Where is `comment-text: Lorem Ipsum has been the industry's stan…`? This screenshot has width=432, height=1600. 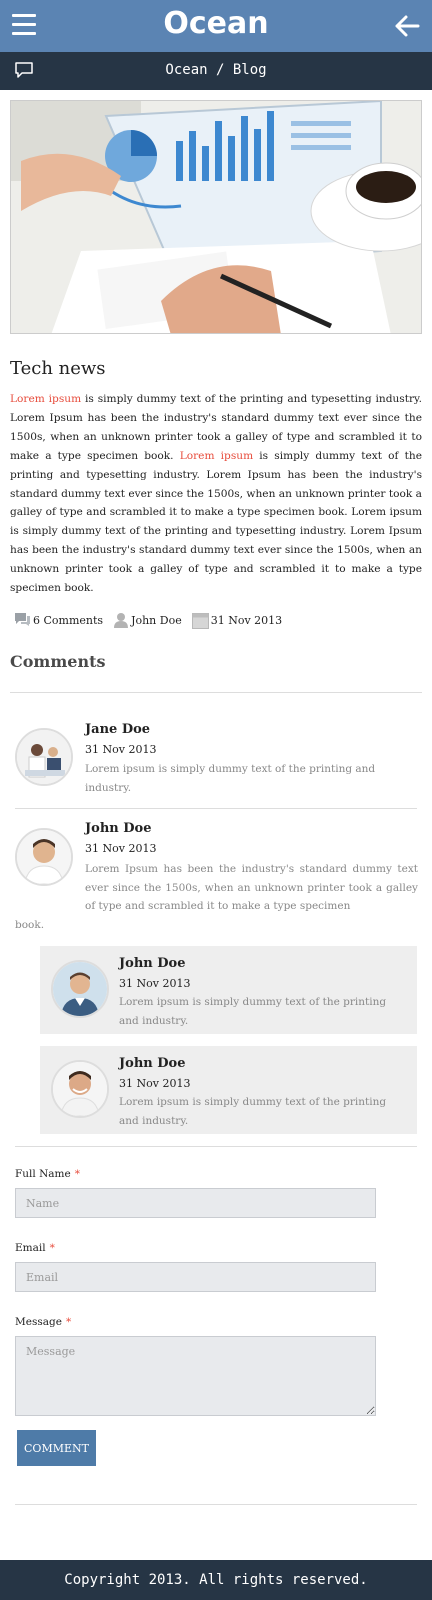 comment-text: Lorem Ipsum has been the industry's stan… is located at coordinates (251, 887).